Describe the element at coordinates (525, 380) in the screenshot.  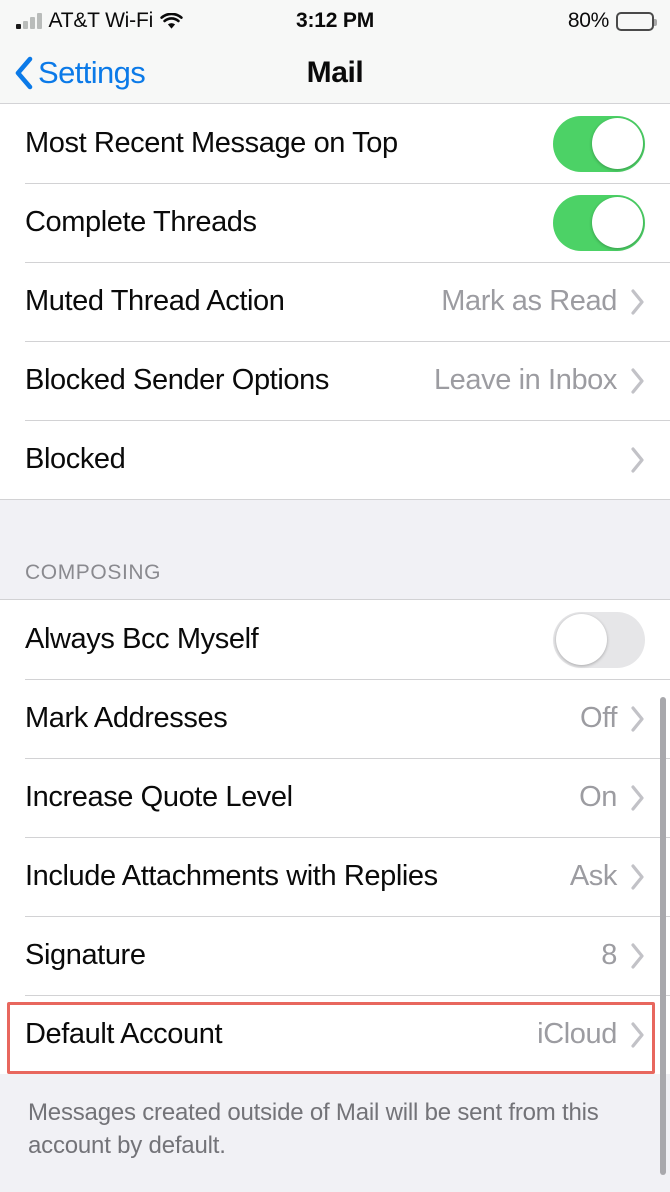
I see `row-value: Leave in Inbox` at that location.